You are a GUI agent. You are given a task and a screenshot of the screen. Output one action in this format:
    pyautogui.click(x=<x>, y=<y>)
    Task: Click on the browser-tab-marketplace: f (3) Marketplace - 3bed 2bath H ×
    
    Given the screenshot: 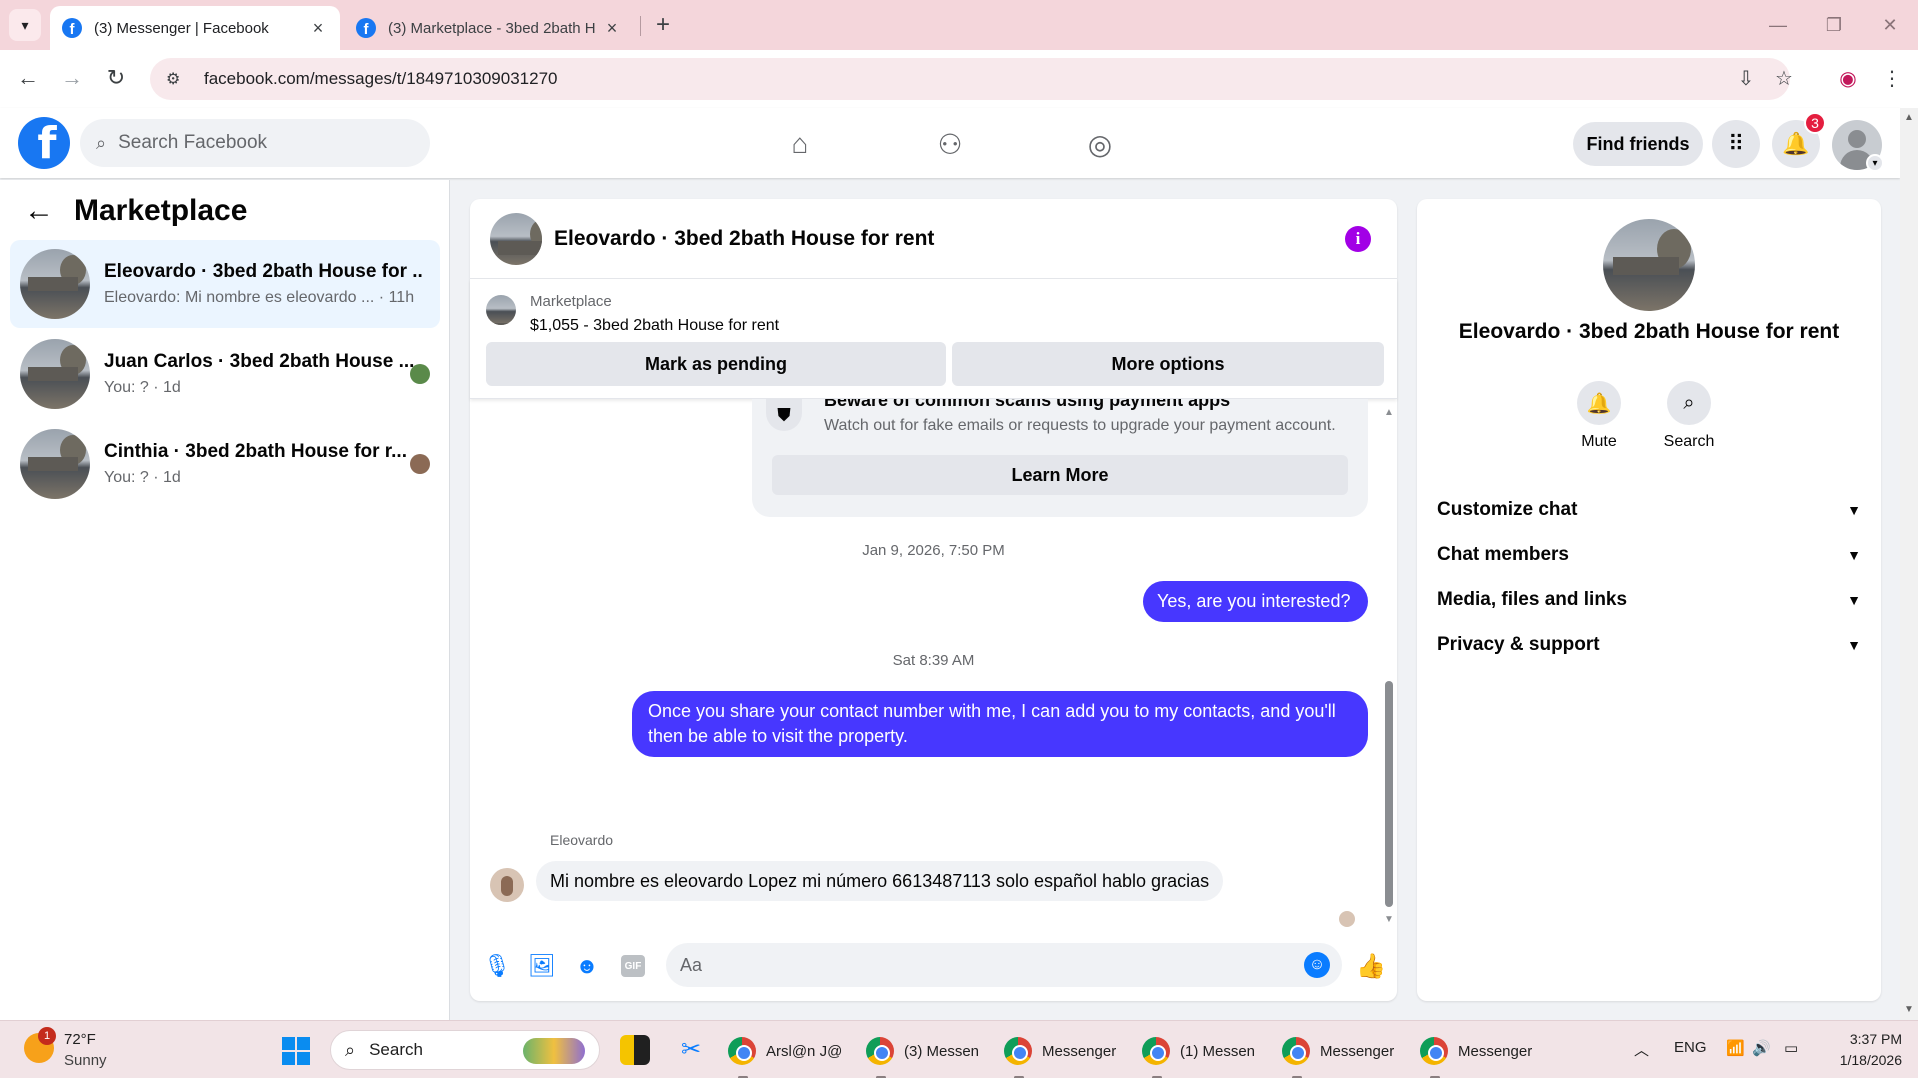 What is the action you would take?
    pyautogui.click(x=489, y=28)
    